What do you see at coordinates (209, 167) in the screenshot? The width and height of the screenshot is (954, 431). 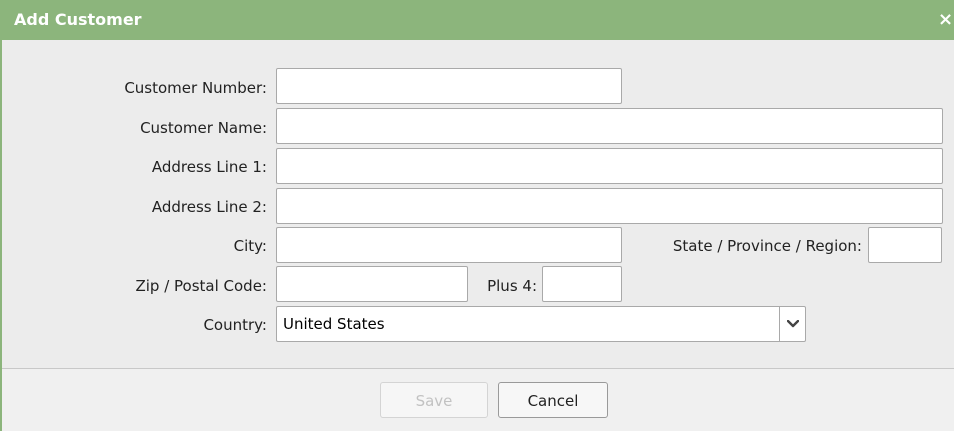 I see `address-line-1-label: Address Line 1:` at bounding box center [209, 167].